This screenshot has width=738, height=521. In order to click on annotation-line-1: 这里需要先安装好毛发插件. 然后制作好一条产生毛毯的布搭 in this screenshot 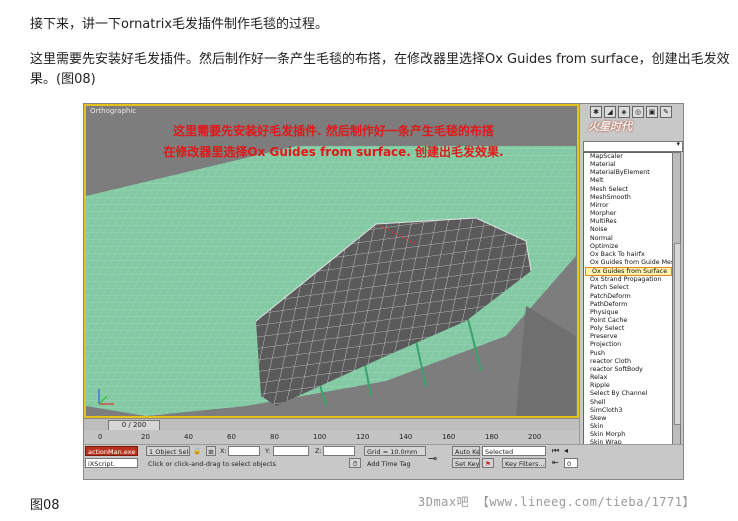, I will do `click(333, 131)`.